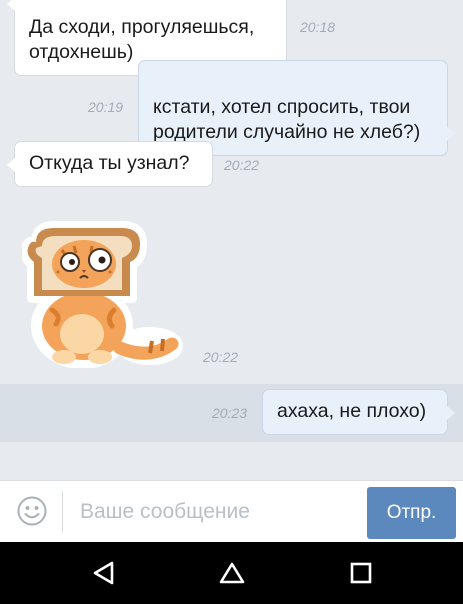 The image size is (463, 604). I want to click on message-bubble-outgoing: ахаха, не плохо), so click(358, 412).